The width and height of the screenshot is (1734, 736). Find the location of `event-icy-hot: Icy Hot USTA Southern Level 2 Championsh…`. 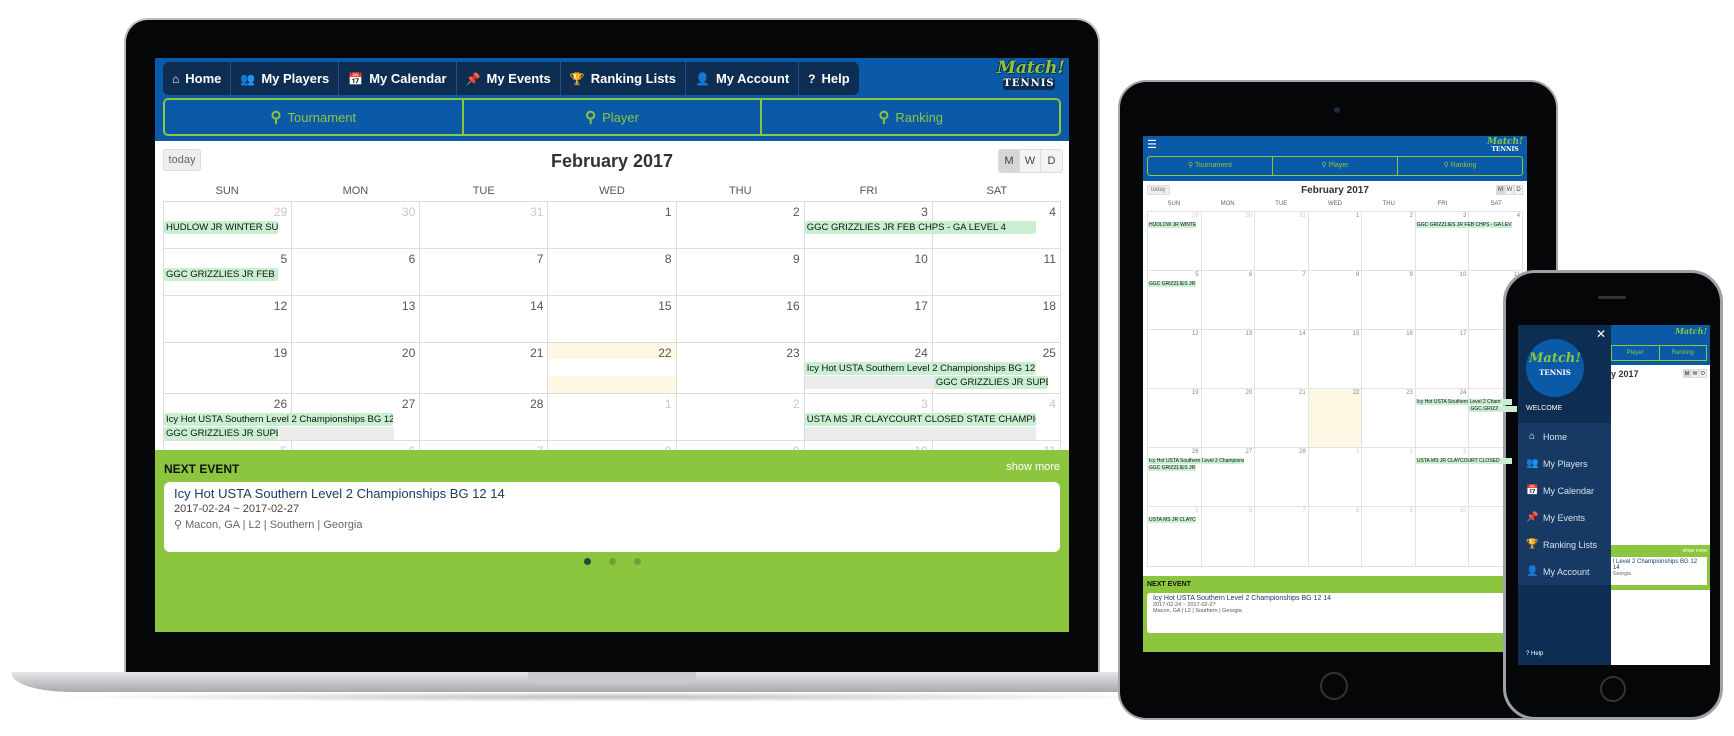

event-icy-hot: Icy Hot USTA Southern Level 2 Championsh… is located at coordinates (920, 368).